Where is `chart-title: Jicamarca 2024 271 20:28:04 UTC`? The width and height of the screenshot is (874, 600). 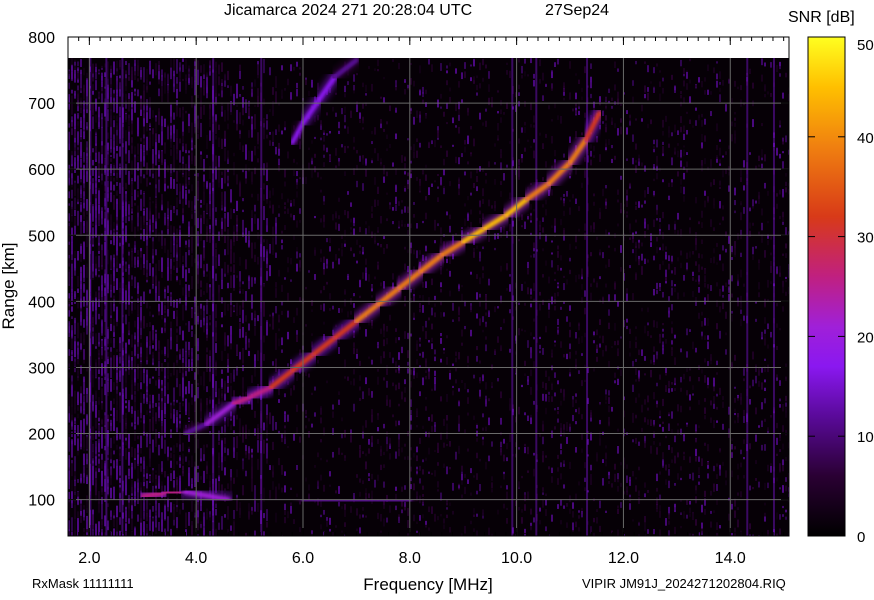 chart-title: Jicamarca 2024 271 20:28:04 UTC is located at coordinates (348, 10).